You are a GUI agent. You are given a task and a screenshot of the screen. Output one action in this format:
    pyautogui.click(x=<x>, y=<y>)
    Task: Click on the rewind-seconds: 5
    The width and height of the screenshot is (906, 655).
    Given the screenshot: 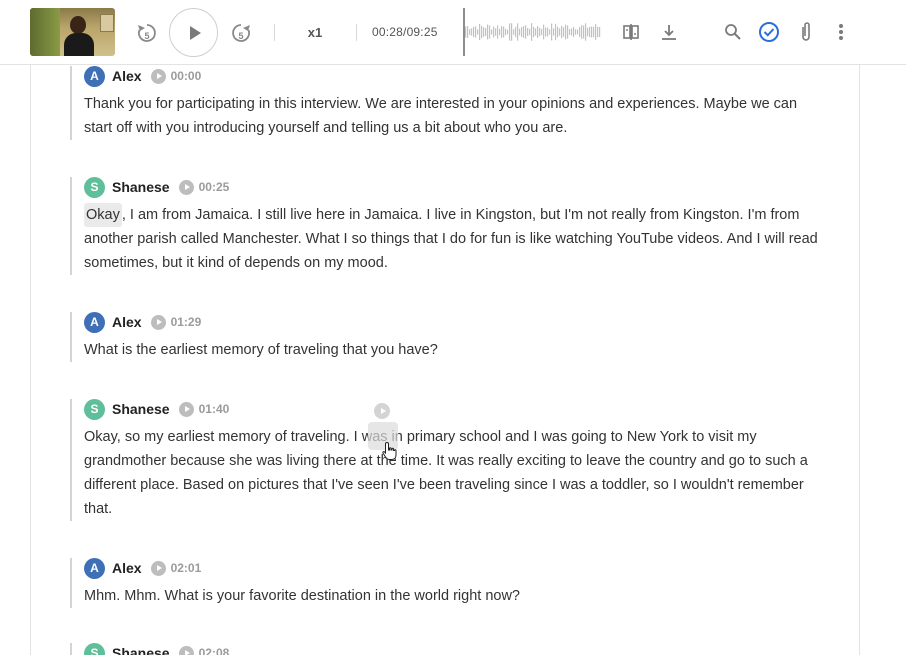 What is the action you would take?
    pyautogui.click(x=146, y=36)
    